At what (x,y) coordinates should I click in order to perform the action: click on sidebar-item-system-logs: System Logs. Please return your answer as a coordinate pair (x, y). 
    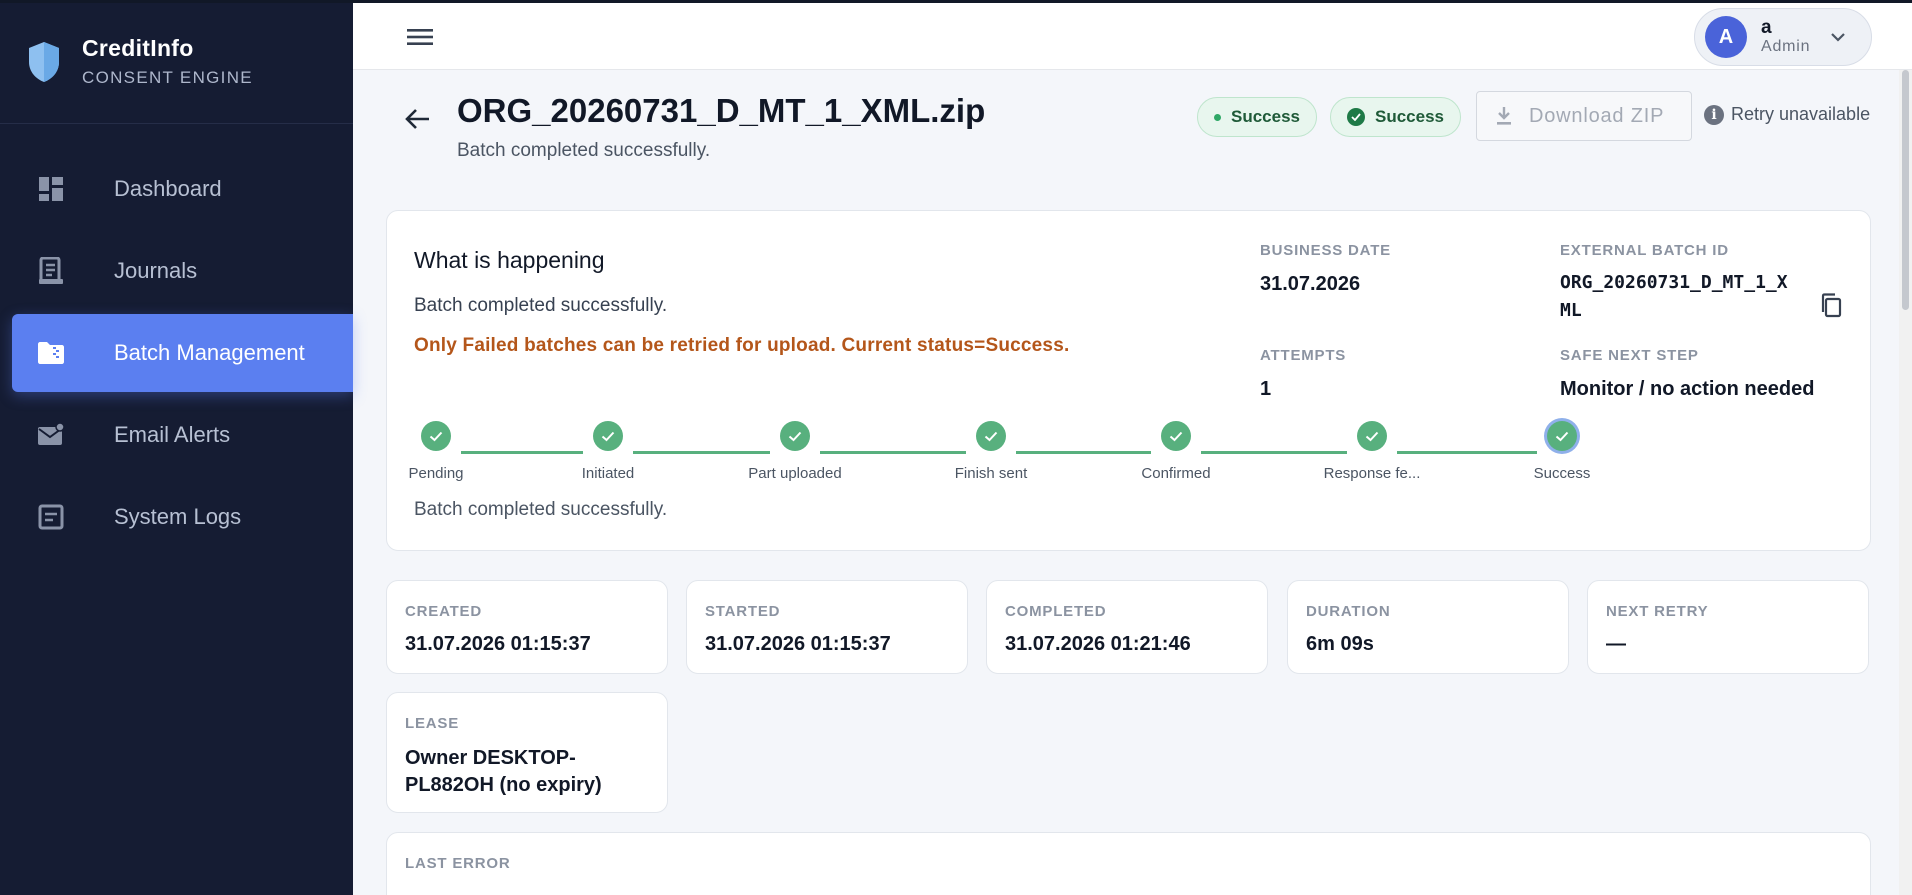
    Looking at the image, I should click on (182, 517).